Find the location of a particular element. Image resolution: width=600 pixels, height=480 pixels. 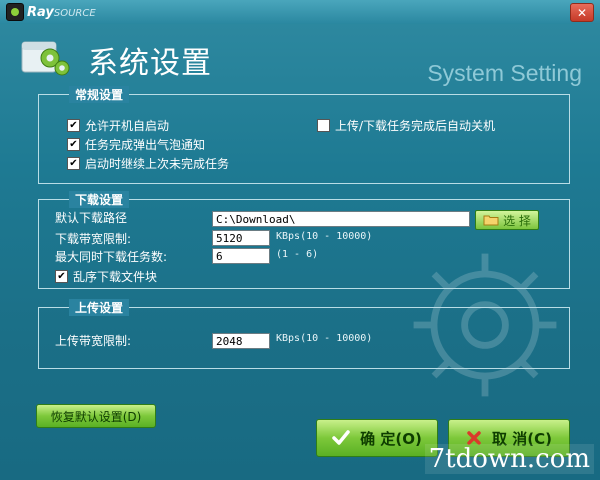

ok-button: 确 定(O) is located at coordinates (377, 438).